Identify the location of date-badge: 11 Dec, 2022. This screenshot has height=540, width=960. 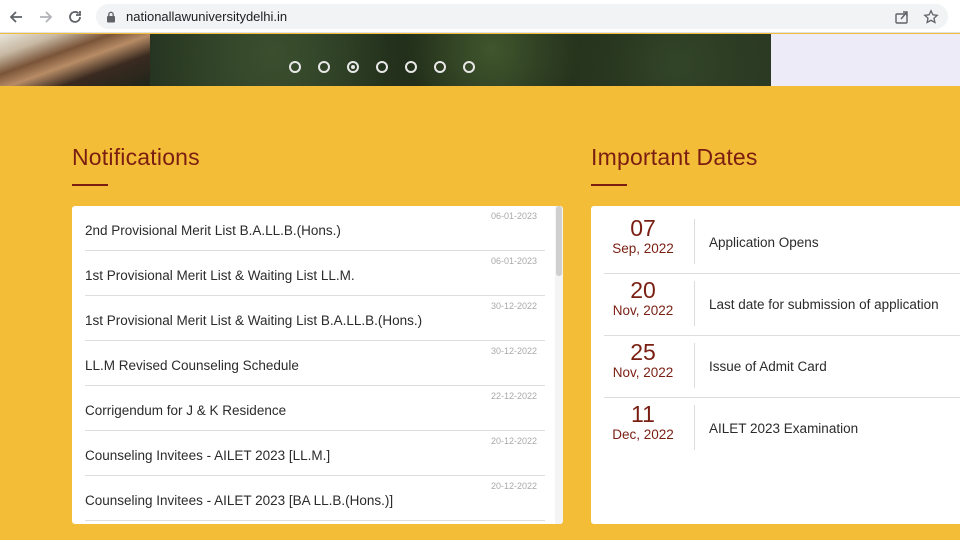
(643, 423).